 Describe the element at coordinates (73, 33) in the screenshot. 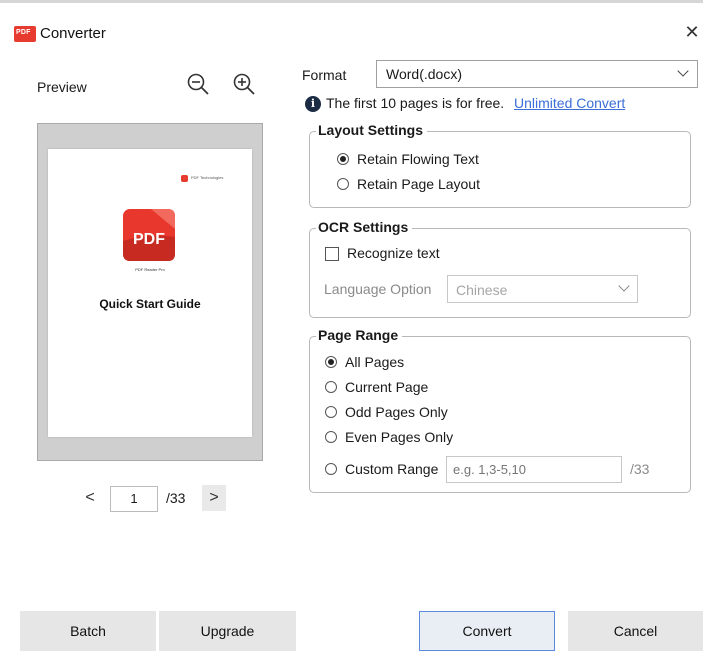

I see `window-title: Converter` at that location.